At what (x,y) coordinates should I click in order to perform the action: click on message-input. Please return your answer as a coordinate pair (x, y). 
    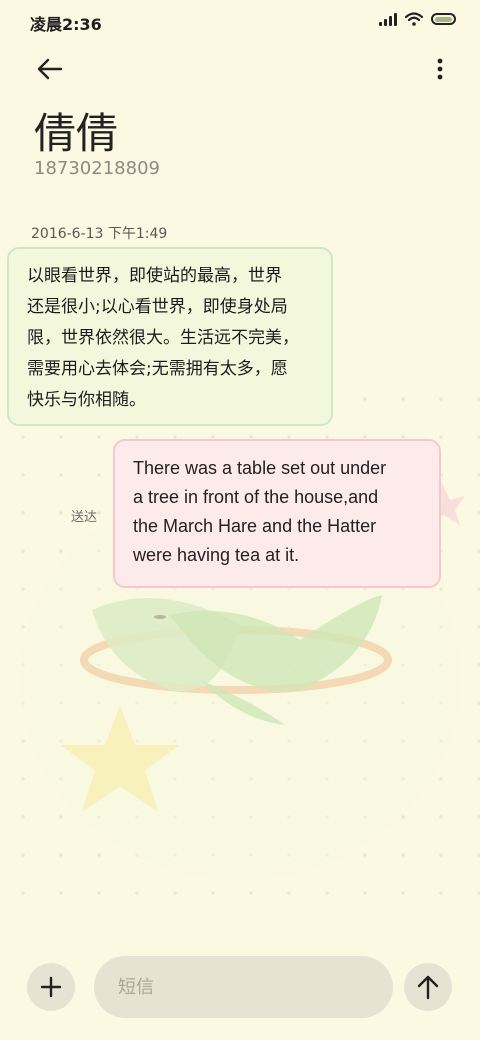
    Looking at the image, I should click on (243, 987).